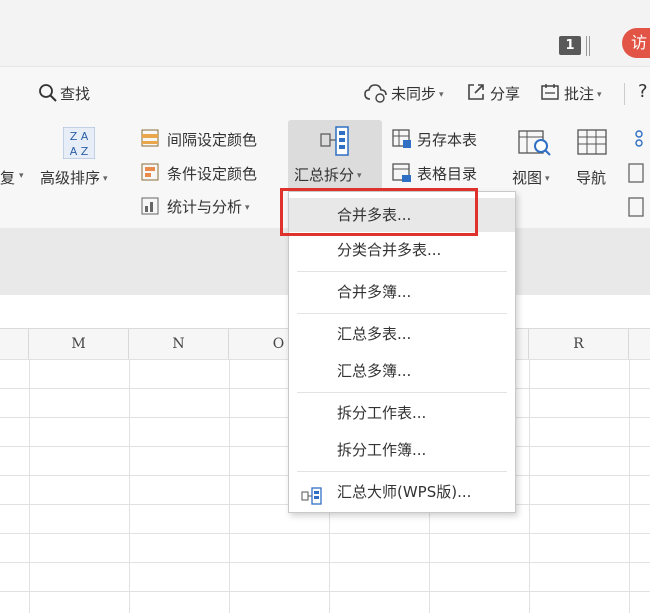 The height and width of the screenshot is (613, 650). I want to click on stats-analysis-button: 统计与分析 ▾, so click(208, 206).